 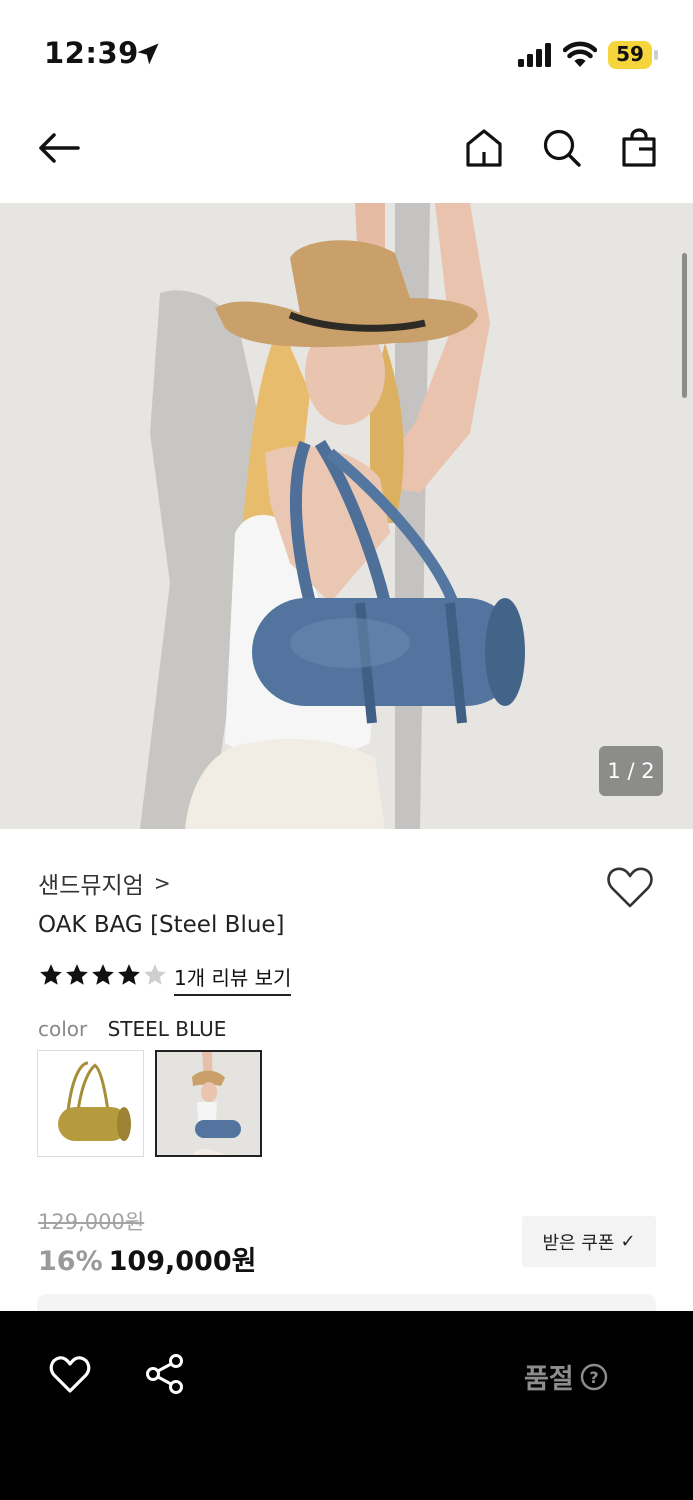 I want to click on color-options, so click(x=155, y=1103).